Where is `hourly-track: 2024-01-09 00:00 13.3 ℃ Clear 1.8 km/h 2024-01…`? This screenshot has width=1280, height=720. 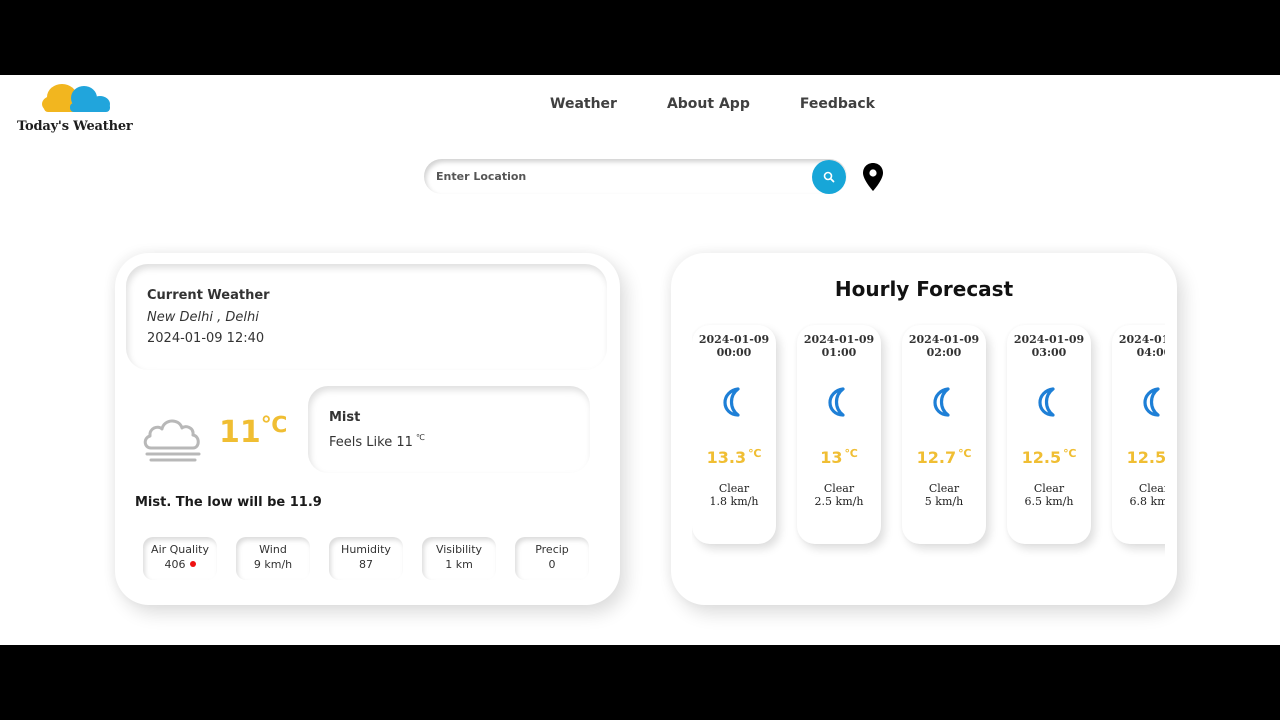 hourly-track: 2024-01-09 00:00 13.3 ℃ Clear 1.8 km/h 2024-01… is located at coordinates (928, 433).